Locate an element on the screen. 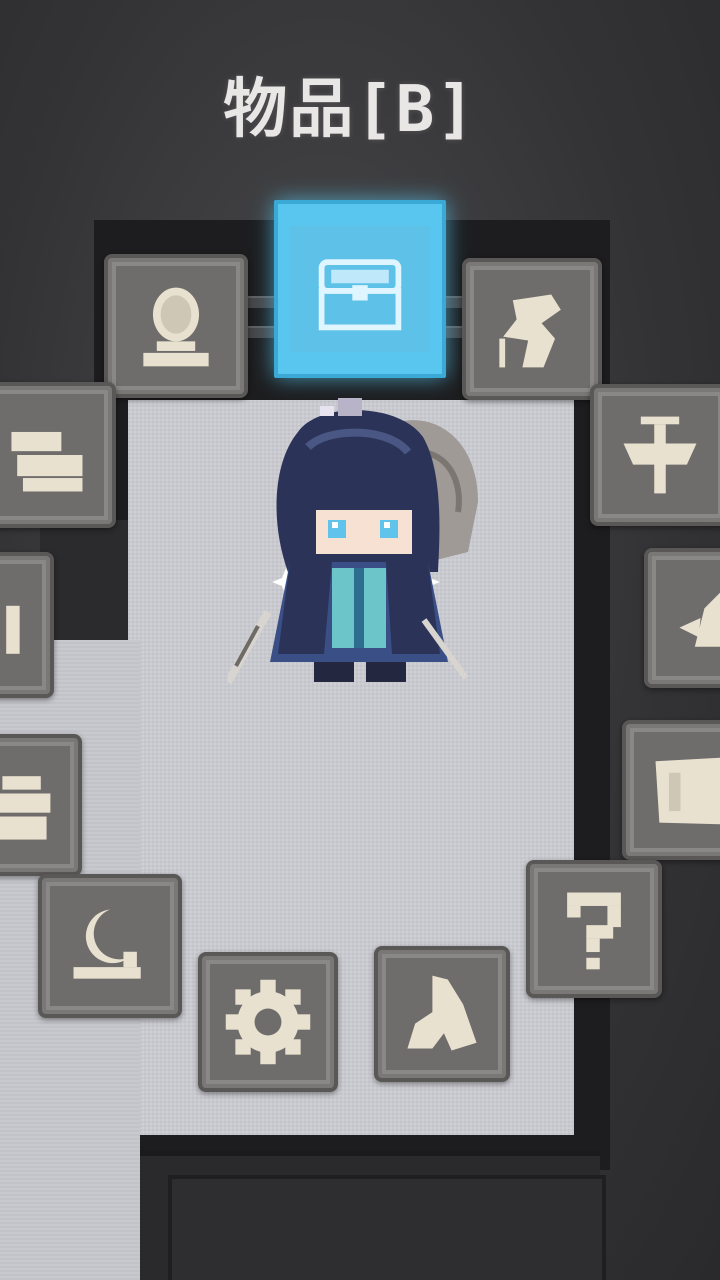 The width and height of the screenshot is (720, 1280). cake-icon is located at coordinates (25, 808).